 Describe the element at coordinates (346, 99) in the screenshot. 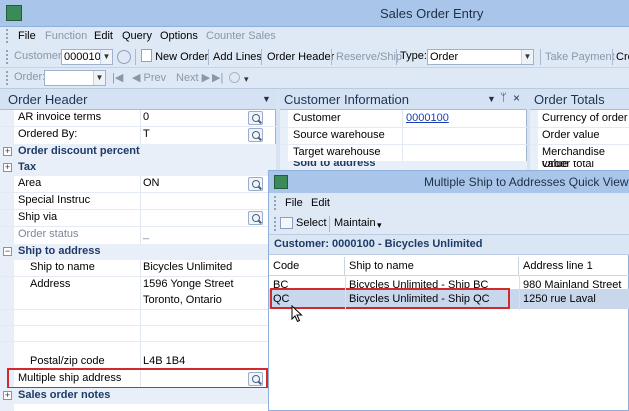

I see `customer-info-title: Customer Information` at that location.